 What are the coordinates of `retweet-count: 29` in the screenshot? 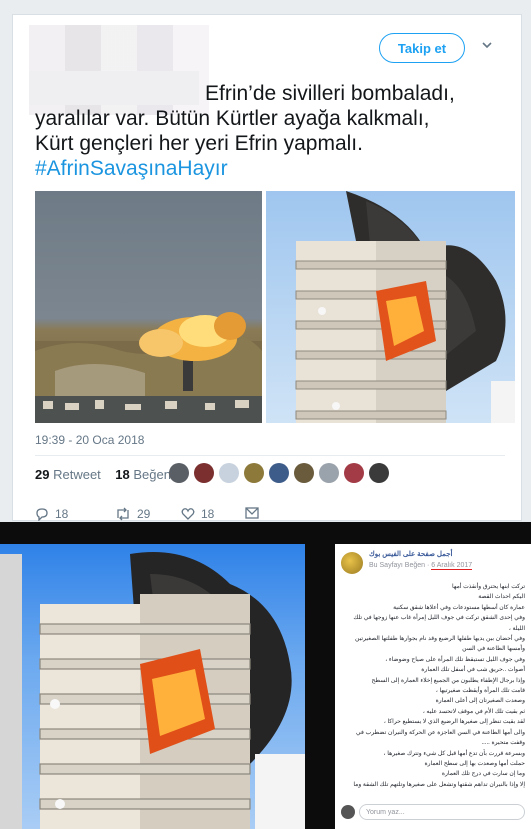 It's located at (42, 474).